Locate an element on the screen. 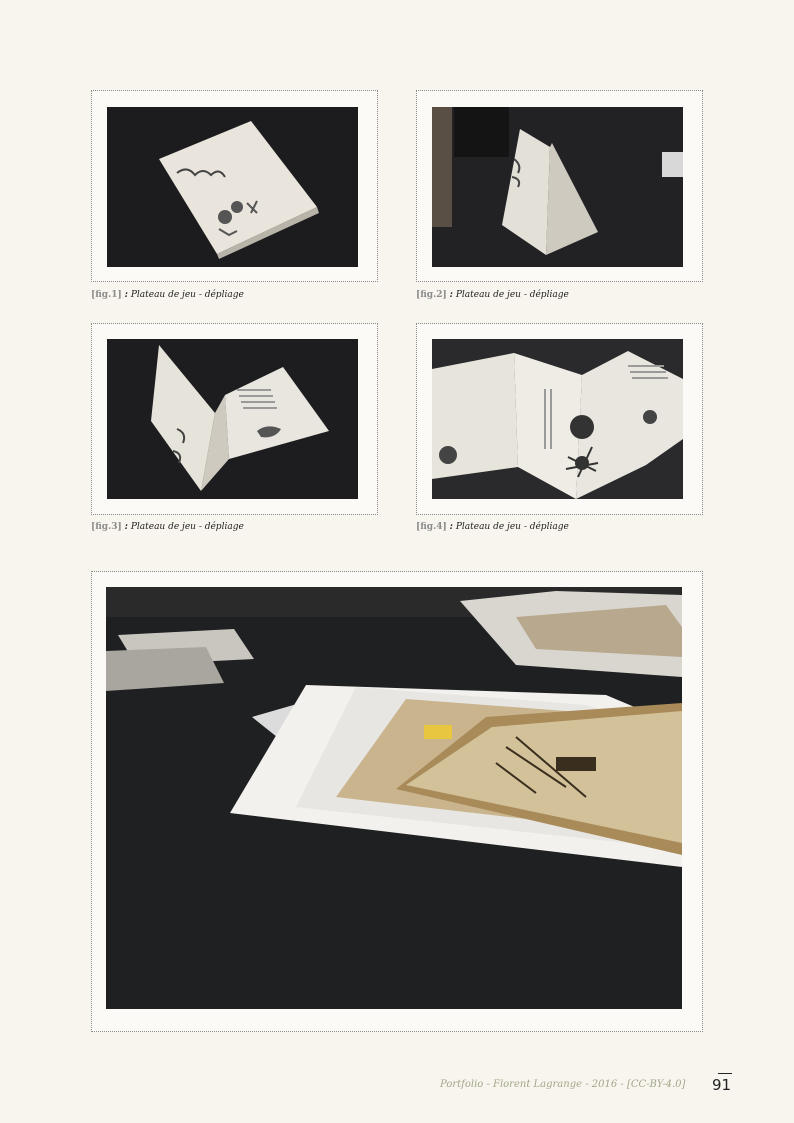 This screenshot has width=794, height=1123. figure-3-caption: [fig.3] : Plateau de jeu - dépliage is located at coordinates (167, 527).